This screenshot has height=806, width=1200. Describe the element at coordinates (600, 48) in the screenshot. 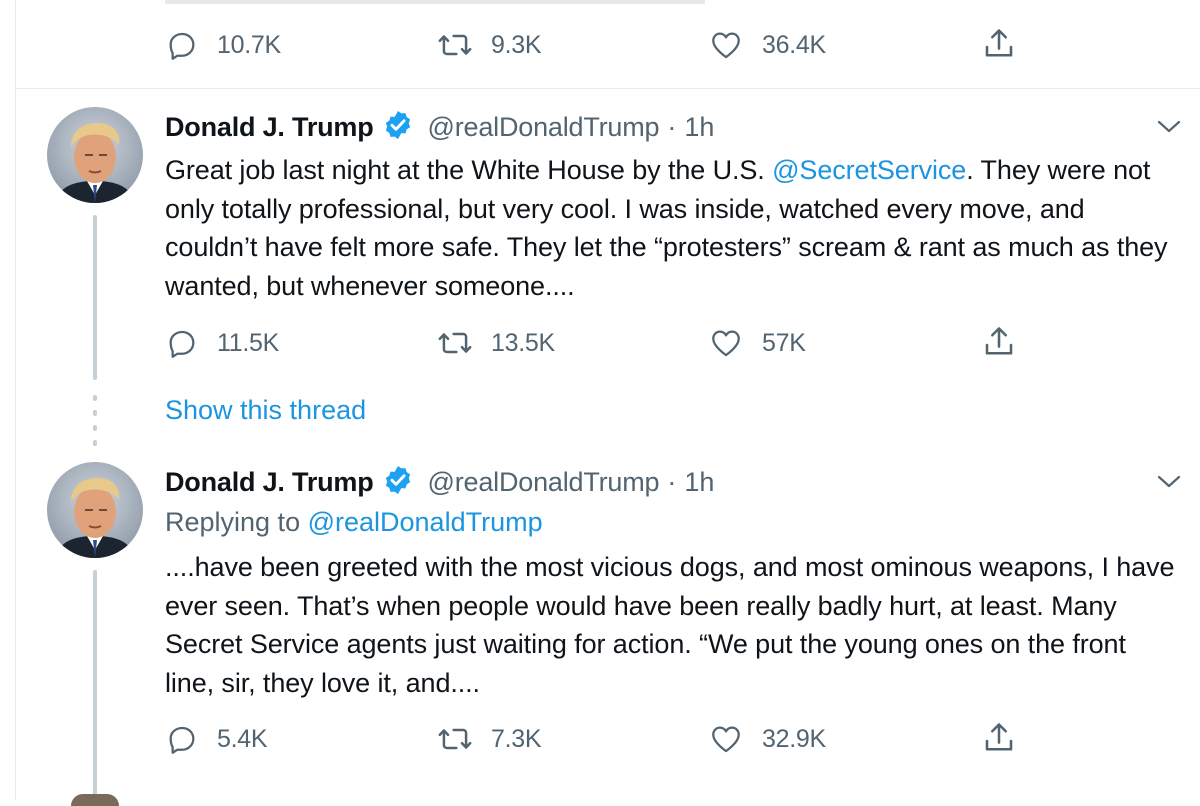

I see `top-tweet-actions: 10.7K 9.3K 36.4K` at that location.